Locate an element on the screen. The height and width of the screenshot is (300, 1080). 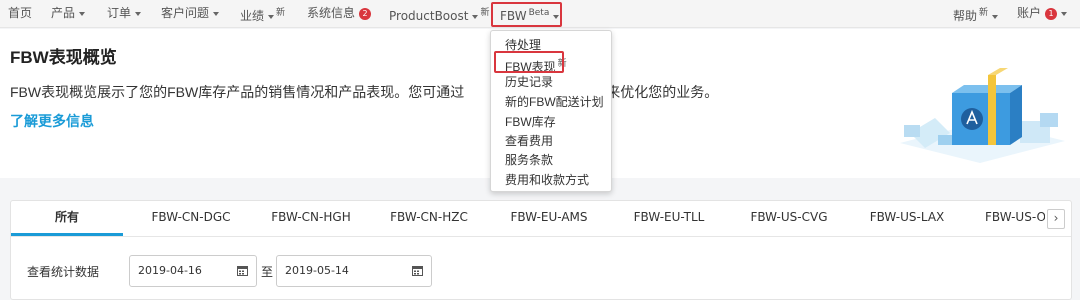
menu-item-new-shipping-plan: 新的FBW配送计划 is located at coordinates (554, 102).